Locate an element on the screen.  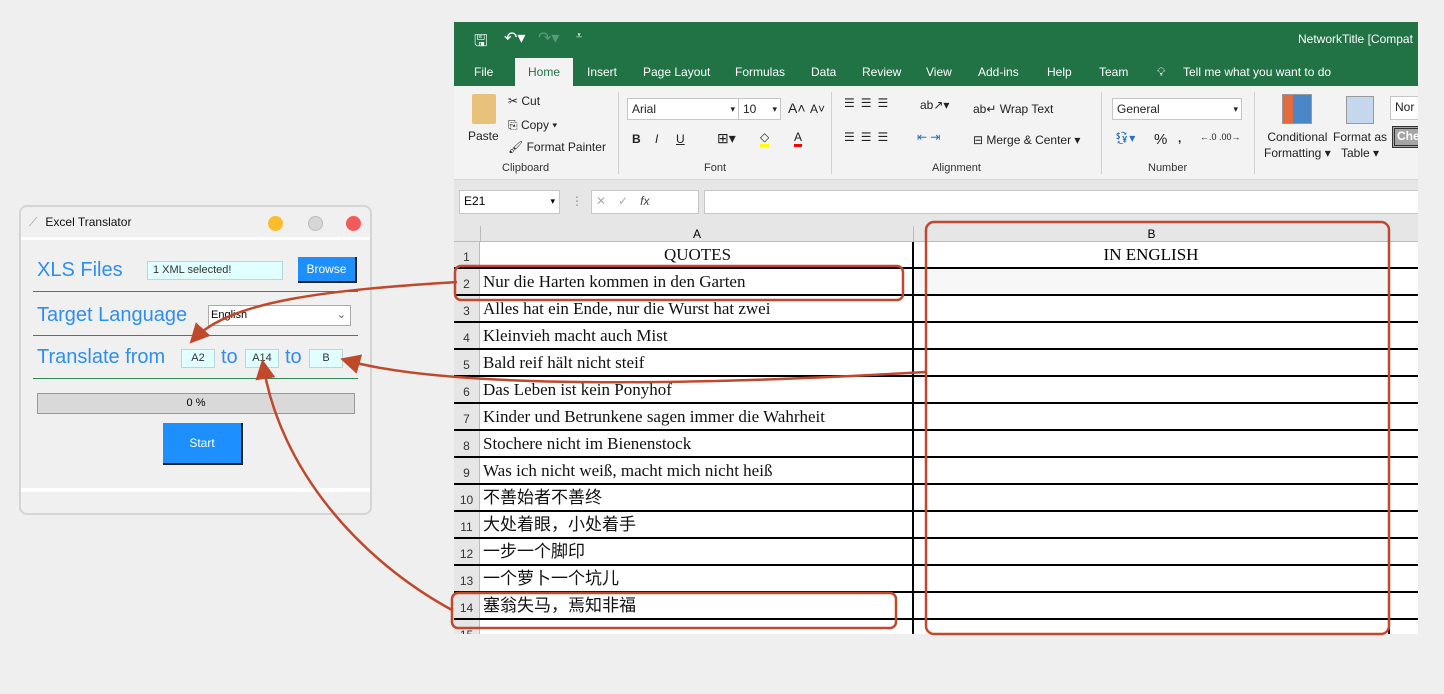
arrow-column-b is located at coordinates (633, 369).